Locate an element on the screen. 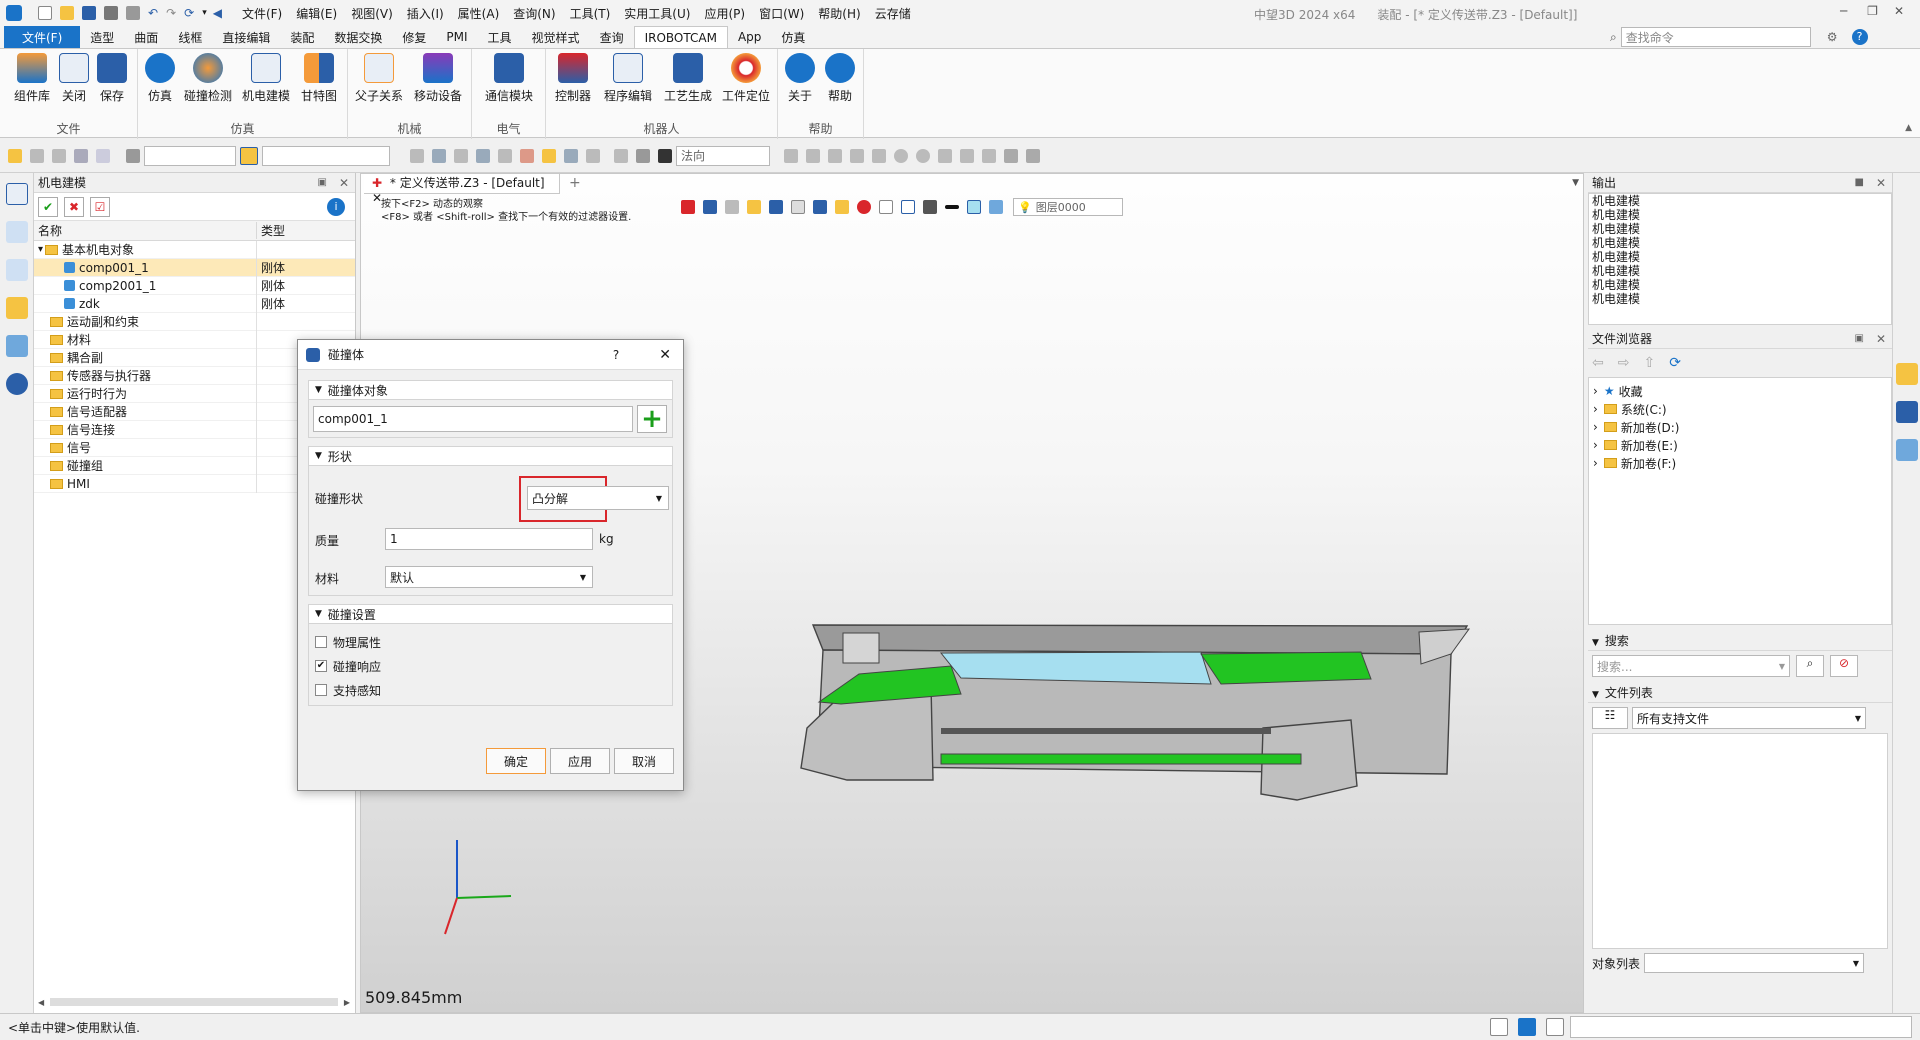 The image size is (1920, 1040). close-icon: ✕ is located at coordinates (1899, 11).